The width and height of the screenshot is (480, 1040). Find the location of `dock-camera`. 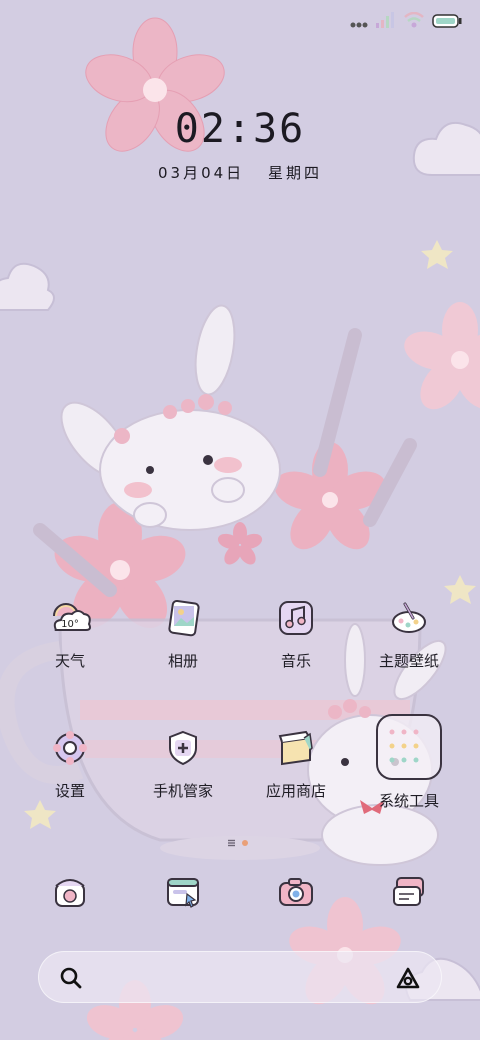

dock-camera is located at coordinates (296, 892).